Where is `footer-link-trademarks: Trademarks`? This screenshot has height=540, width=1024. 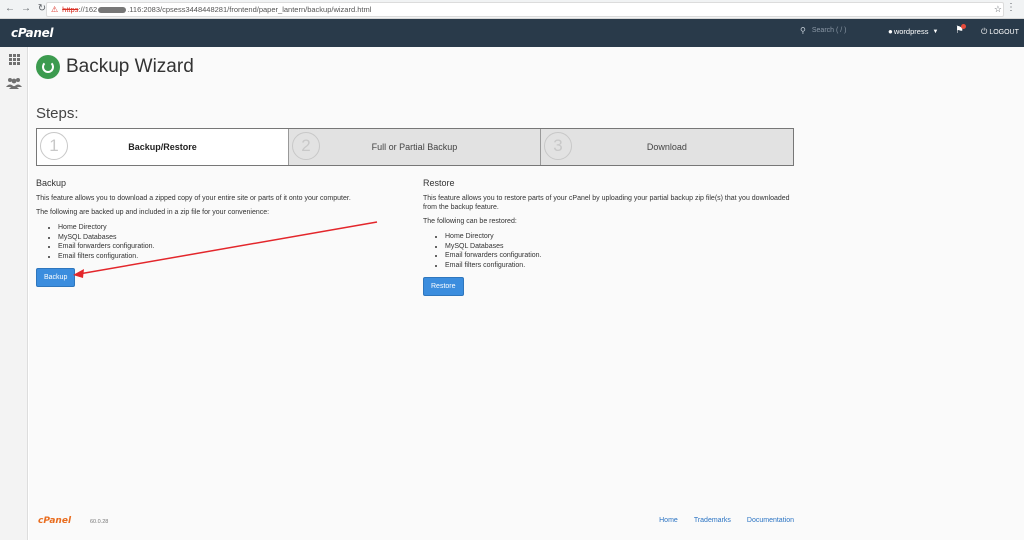 footer-link-trademarks: Trademarks is located at coordinates (712, 520).